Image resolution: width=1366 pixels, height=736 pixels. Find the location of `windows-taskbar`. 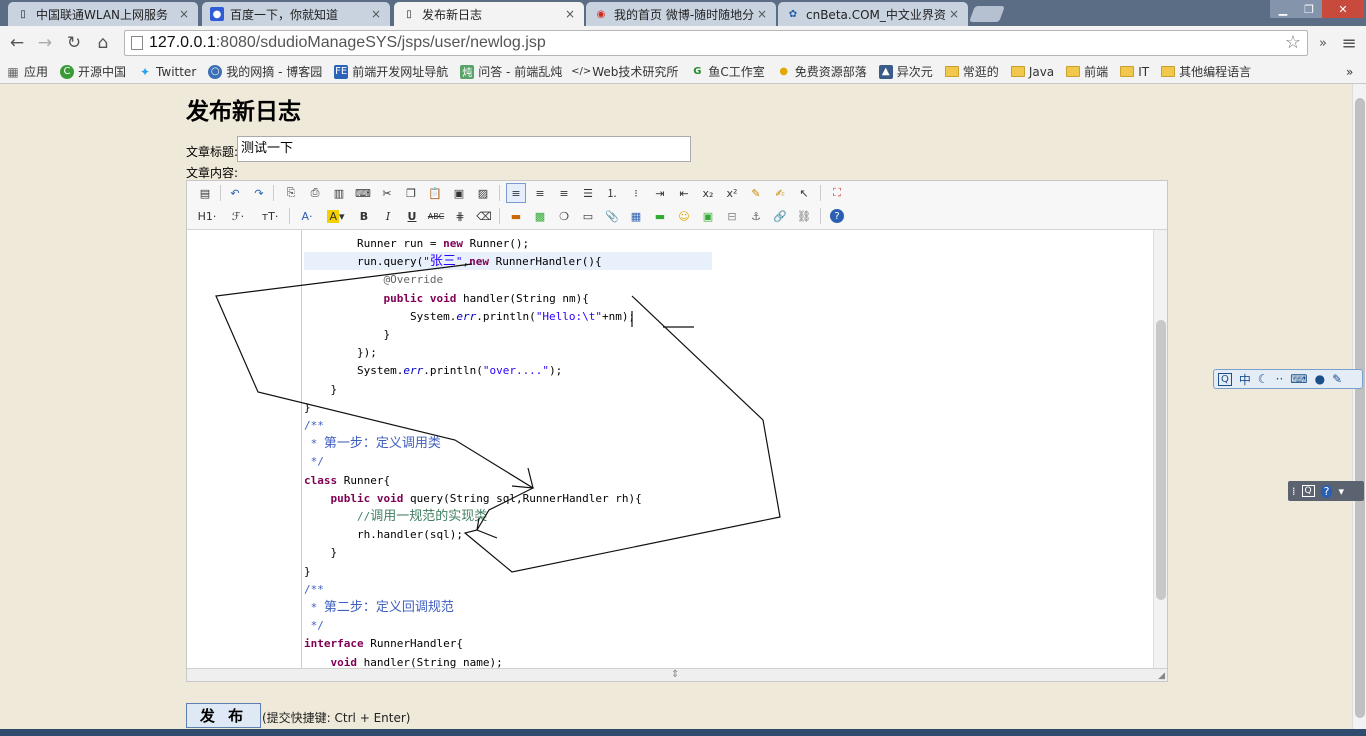

windows-taskbar is located at coordinates (683, 732).